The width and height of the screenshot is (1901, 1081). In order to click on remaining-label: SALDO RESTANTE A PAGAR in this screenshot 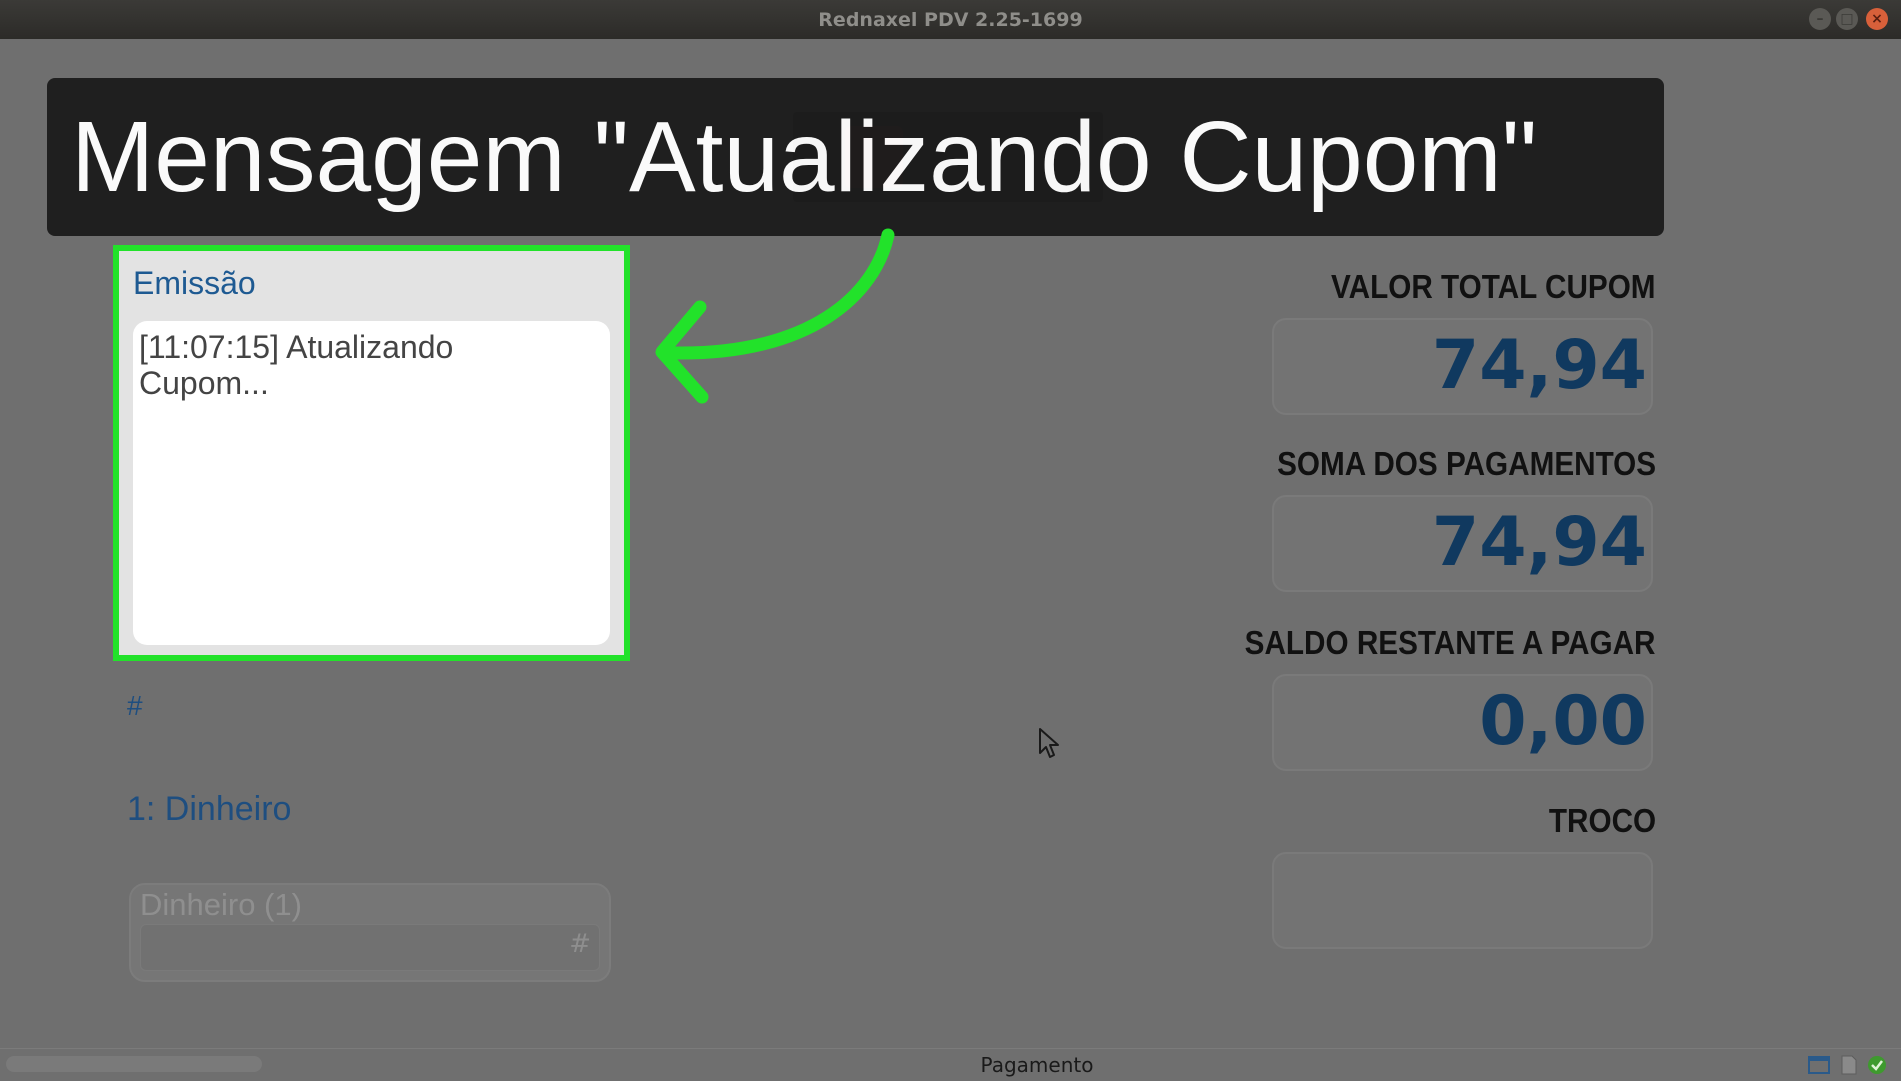, I will do `click(1450, 642)`.